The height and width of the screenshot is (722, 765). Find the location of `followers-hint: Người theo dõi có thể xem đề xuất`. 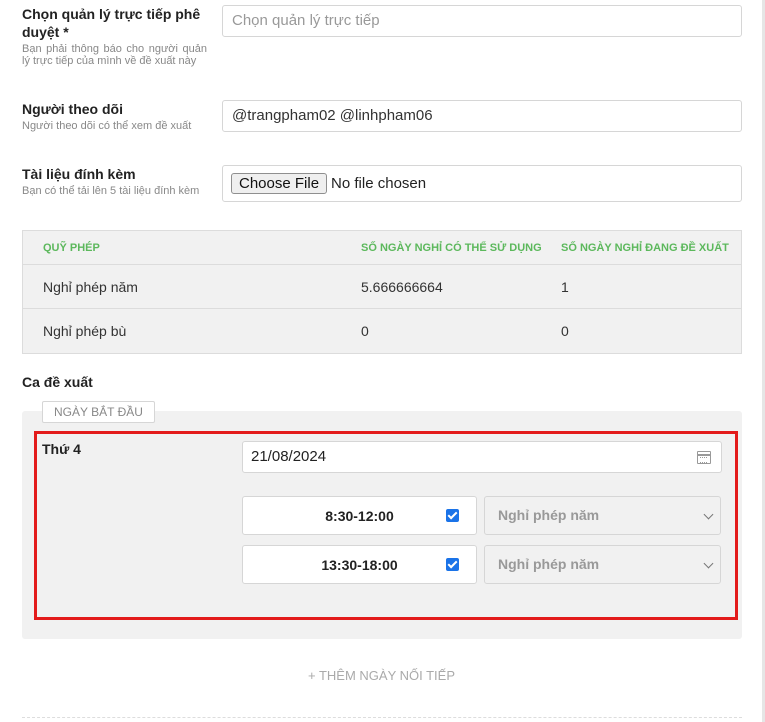

followers-hint: Người theo dõi có thể xem đề xuất is located at coordinates (107, 126).